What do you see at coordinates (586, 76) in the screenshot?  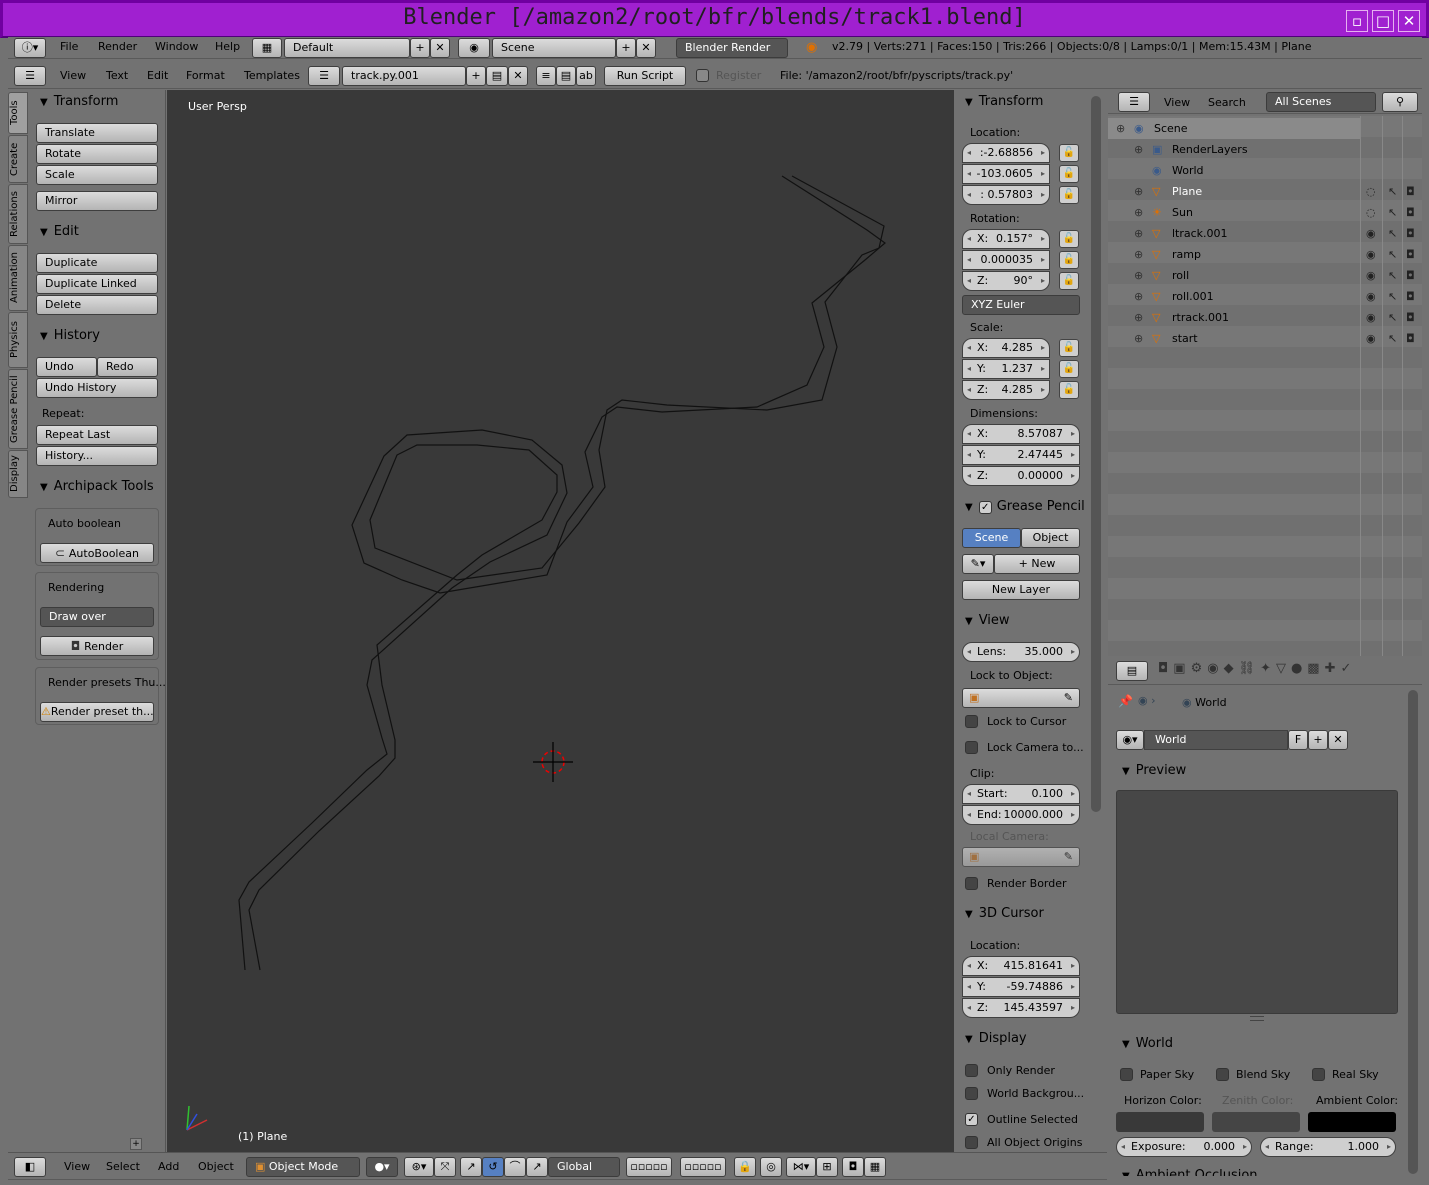 I see `syntax-highlight-icon: ab` at bounding box center [586, 76].